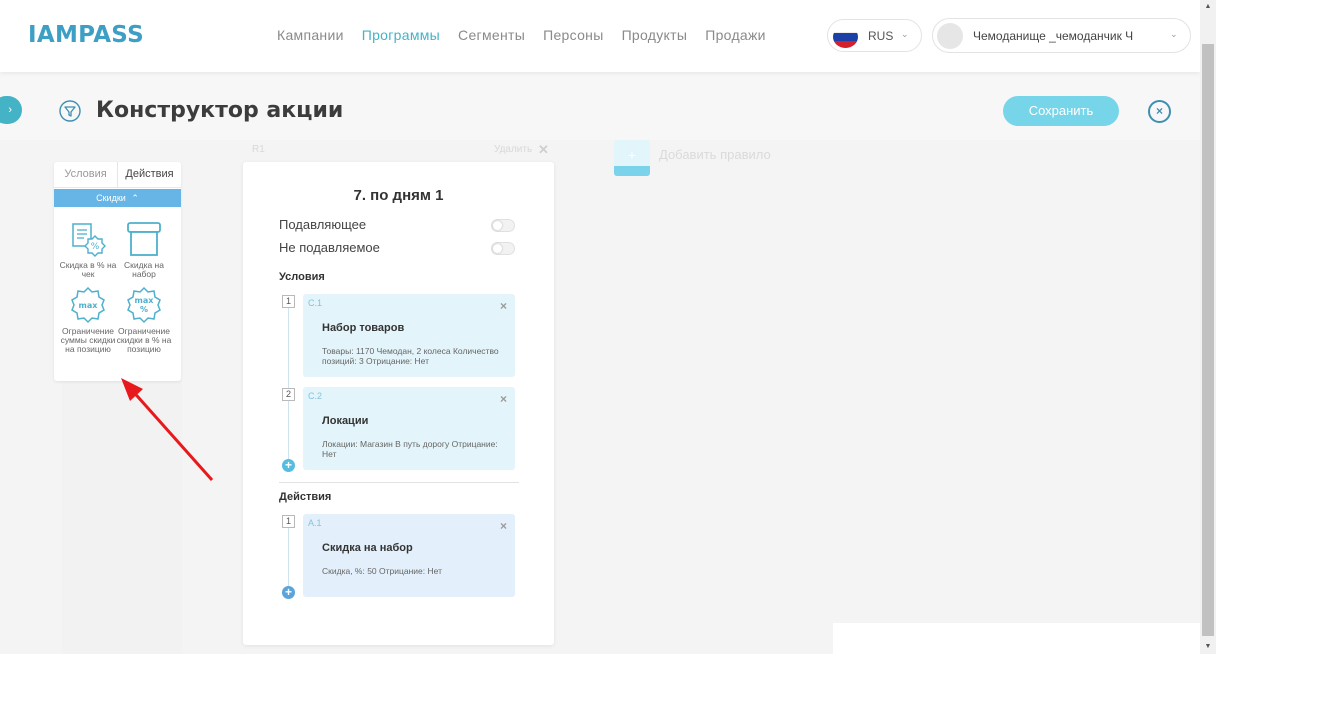 The image size is (1333, 726). I want to click on vertical-scrollbar: ▲ ▼, so click(1208, 327).